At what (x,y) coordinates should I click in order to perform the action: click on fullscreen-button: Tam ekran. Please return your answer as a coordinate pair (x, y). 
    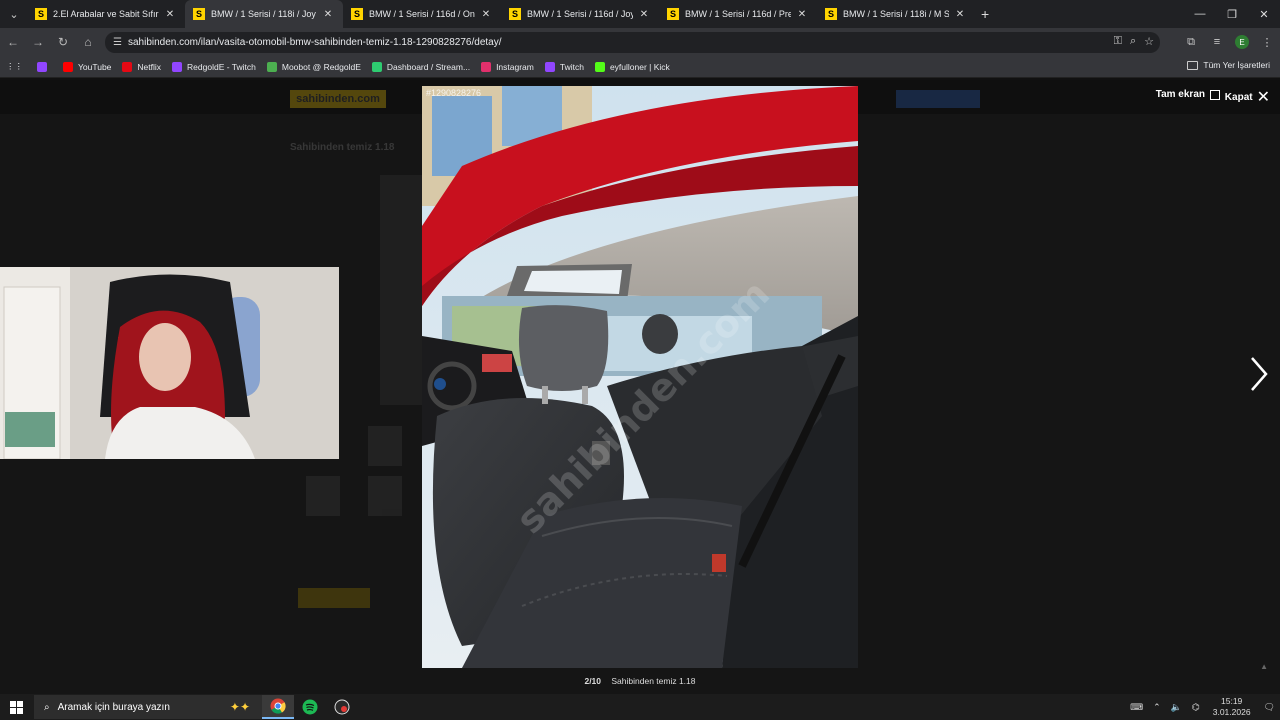
    Looking at the image, I should click on (1188, 94).